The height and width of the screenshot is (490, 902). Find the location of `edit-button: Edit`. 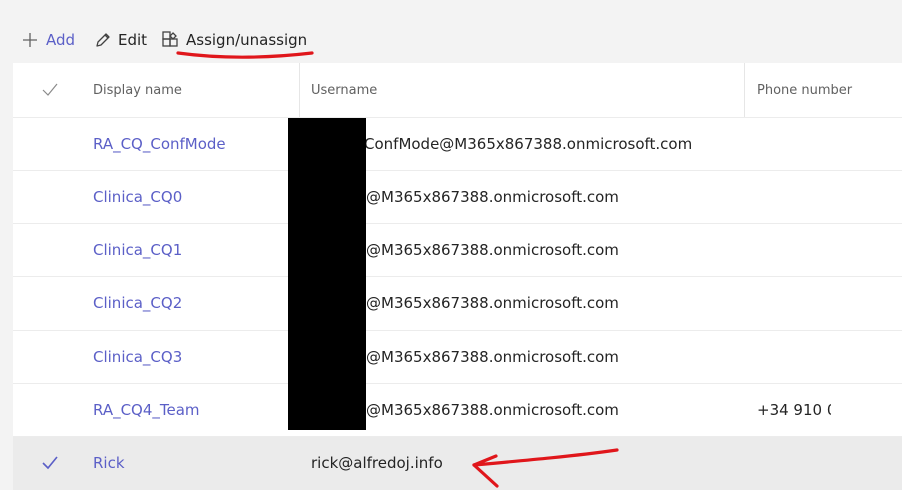

edit-button: Edit is located at coordinates (119, 40).